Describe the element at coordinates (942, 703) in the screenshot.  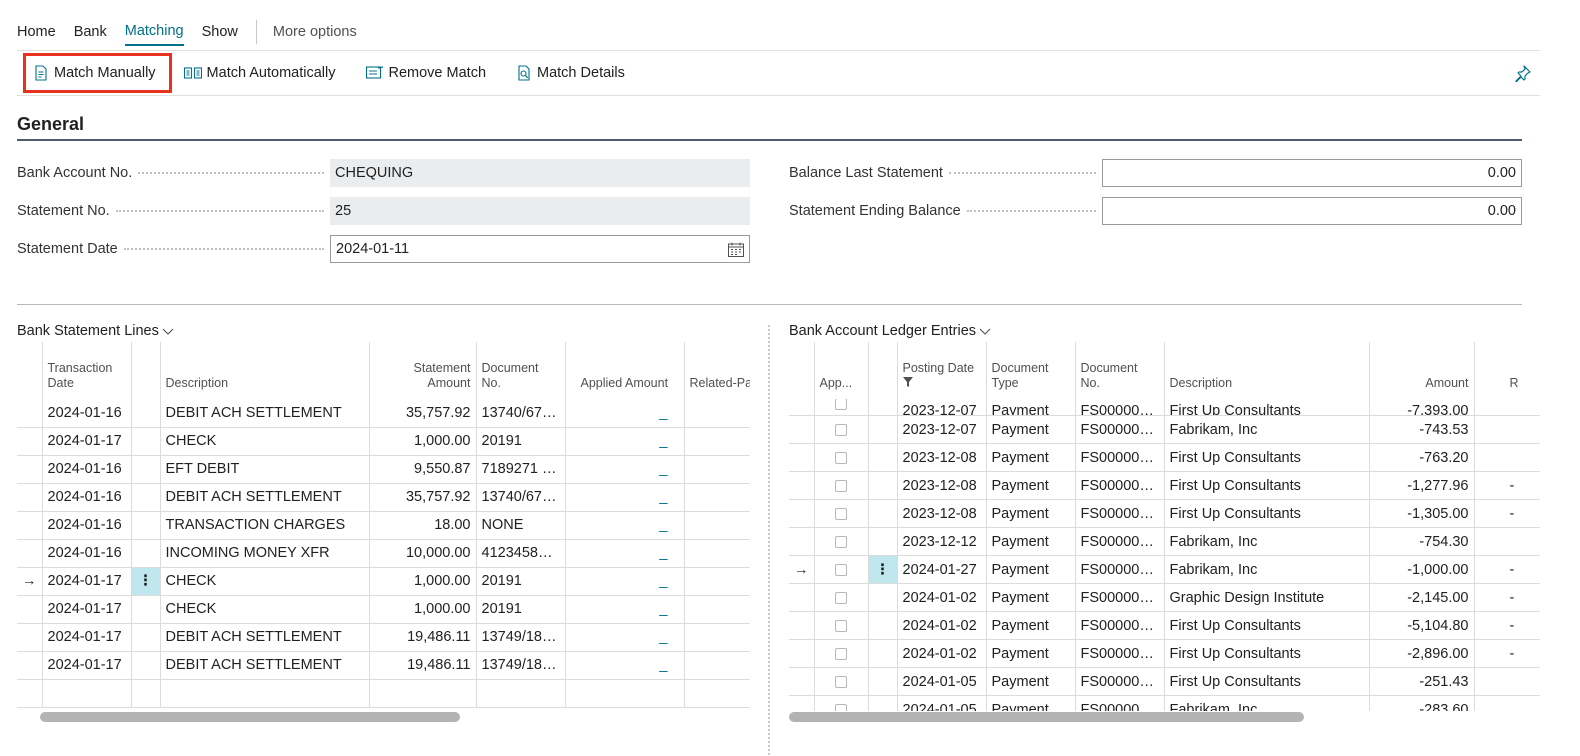
I see `posting-date-cell: 2024-01-05` at that location.